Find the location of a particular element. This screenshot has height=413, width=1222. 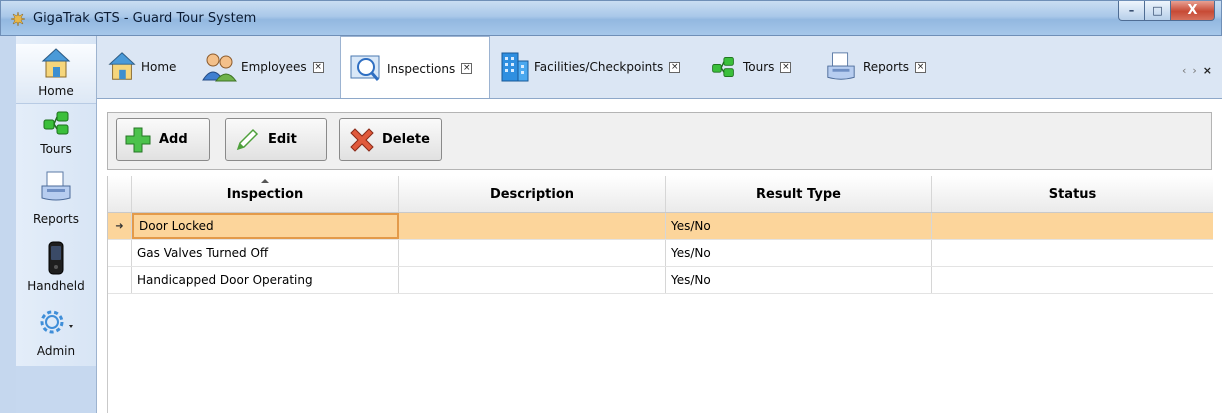

nav-tours: Tours is located at coordinates (56, 136).